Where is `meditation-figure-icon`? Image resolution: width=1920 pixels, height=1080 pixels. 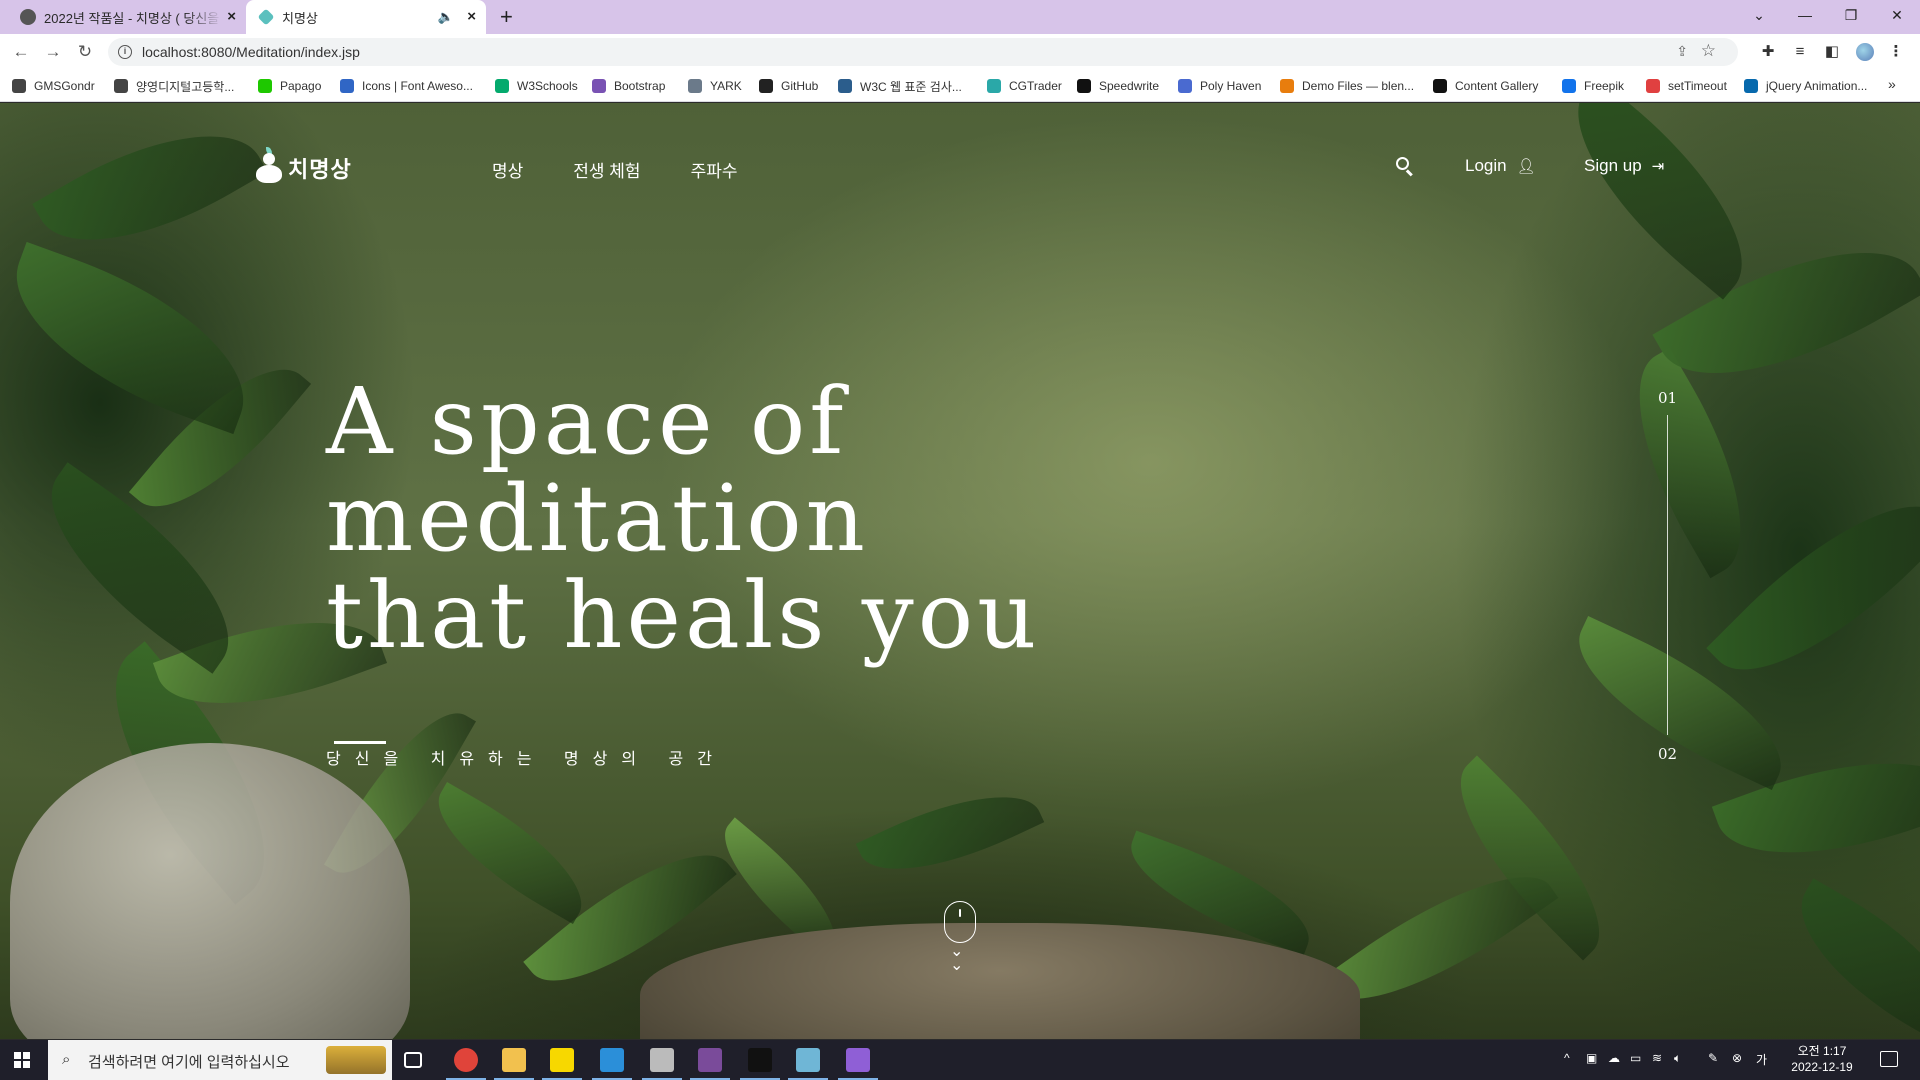
meditation-figure-icon is located at coordinates (269, 167).